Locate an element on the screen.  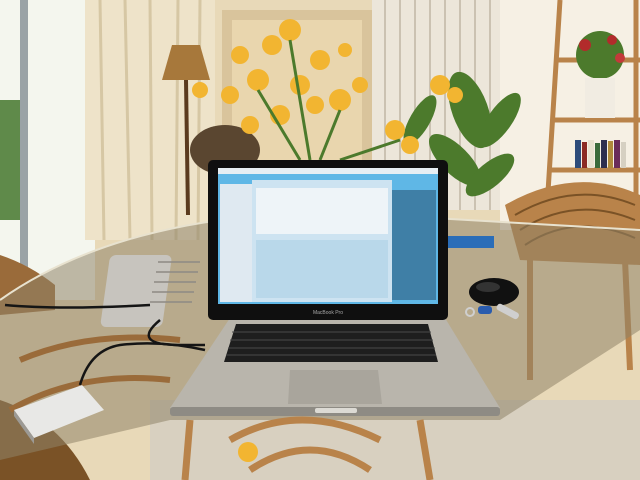
screen-menubar is located at coordinates (328, 171).